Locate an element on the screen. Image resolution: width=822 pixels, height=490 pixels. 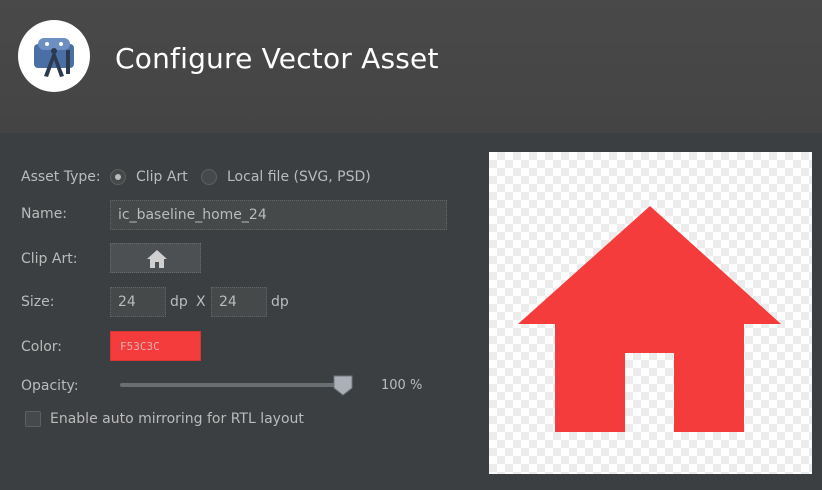
color-picker-button: F53C3C is located at coordinates (155, 346).